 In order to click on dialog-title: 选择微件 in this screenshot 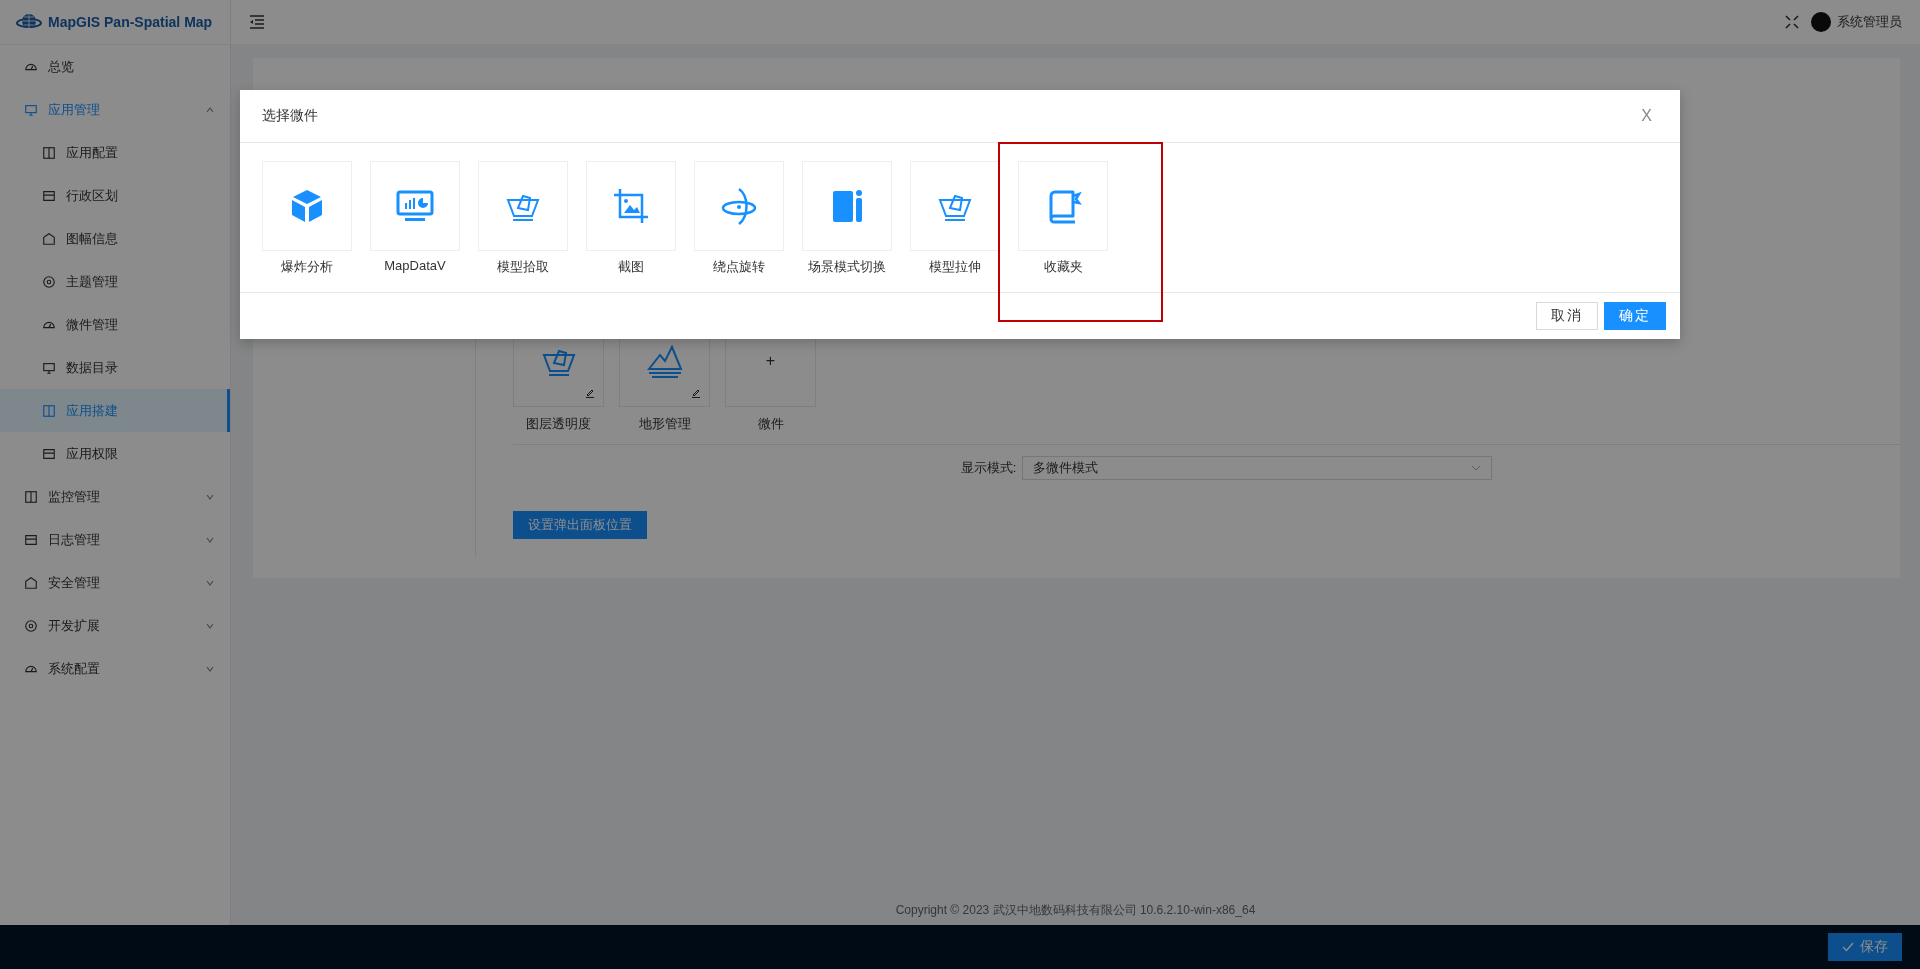, I will do `click(290, 116)`.